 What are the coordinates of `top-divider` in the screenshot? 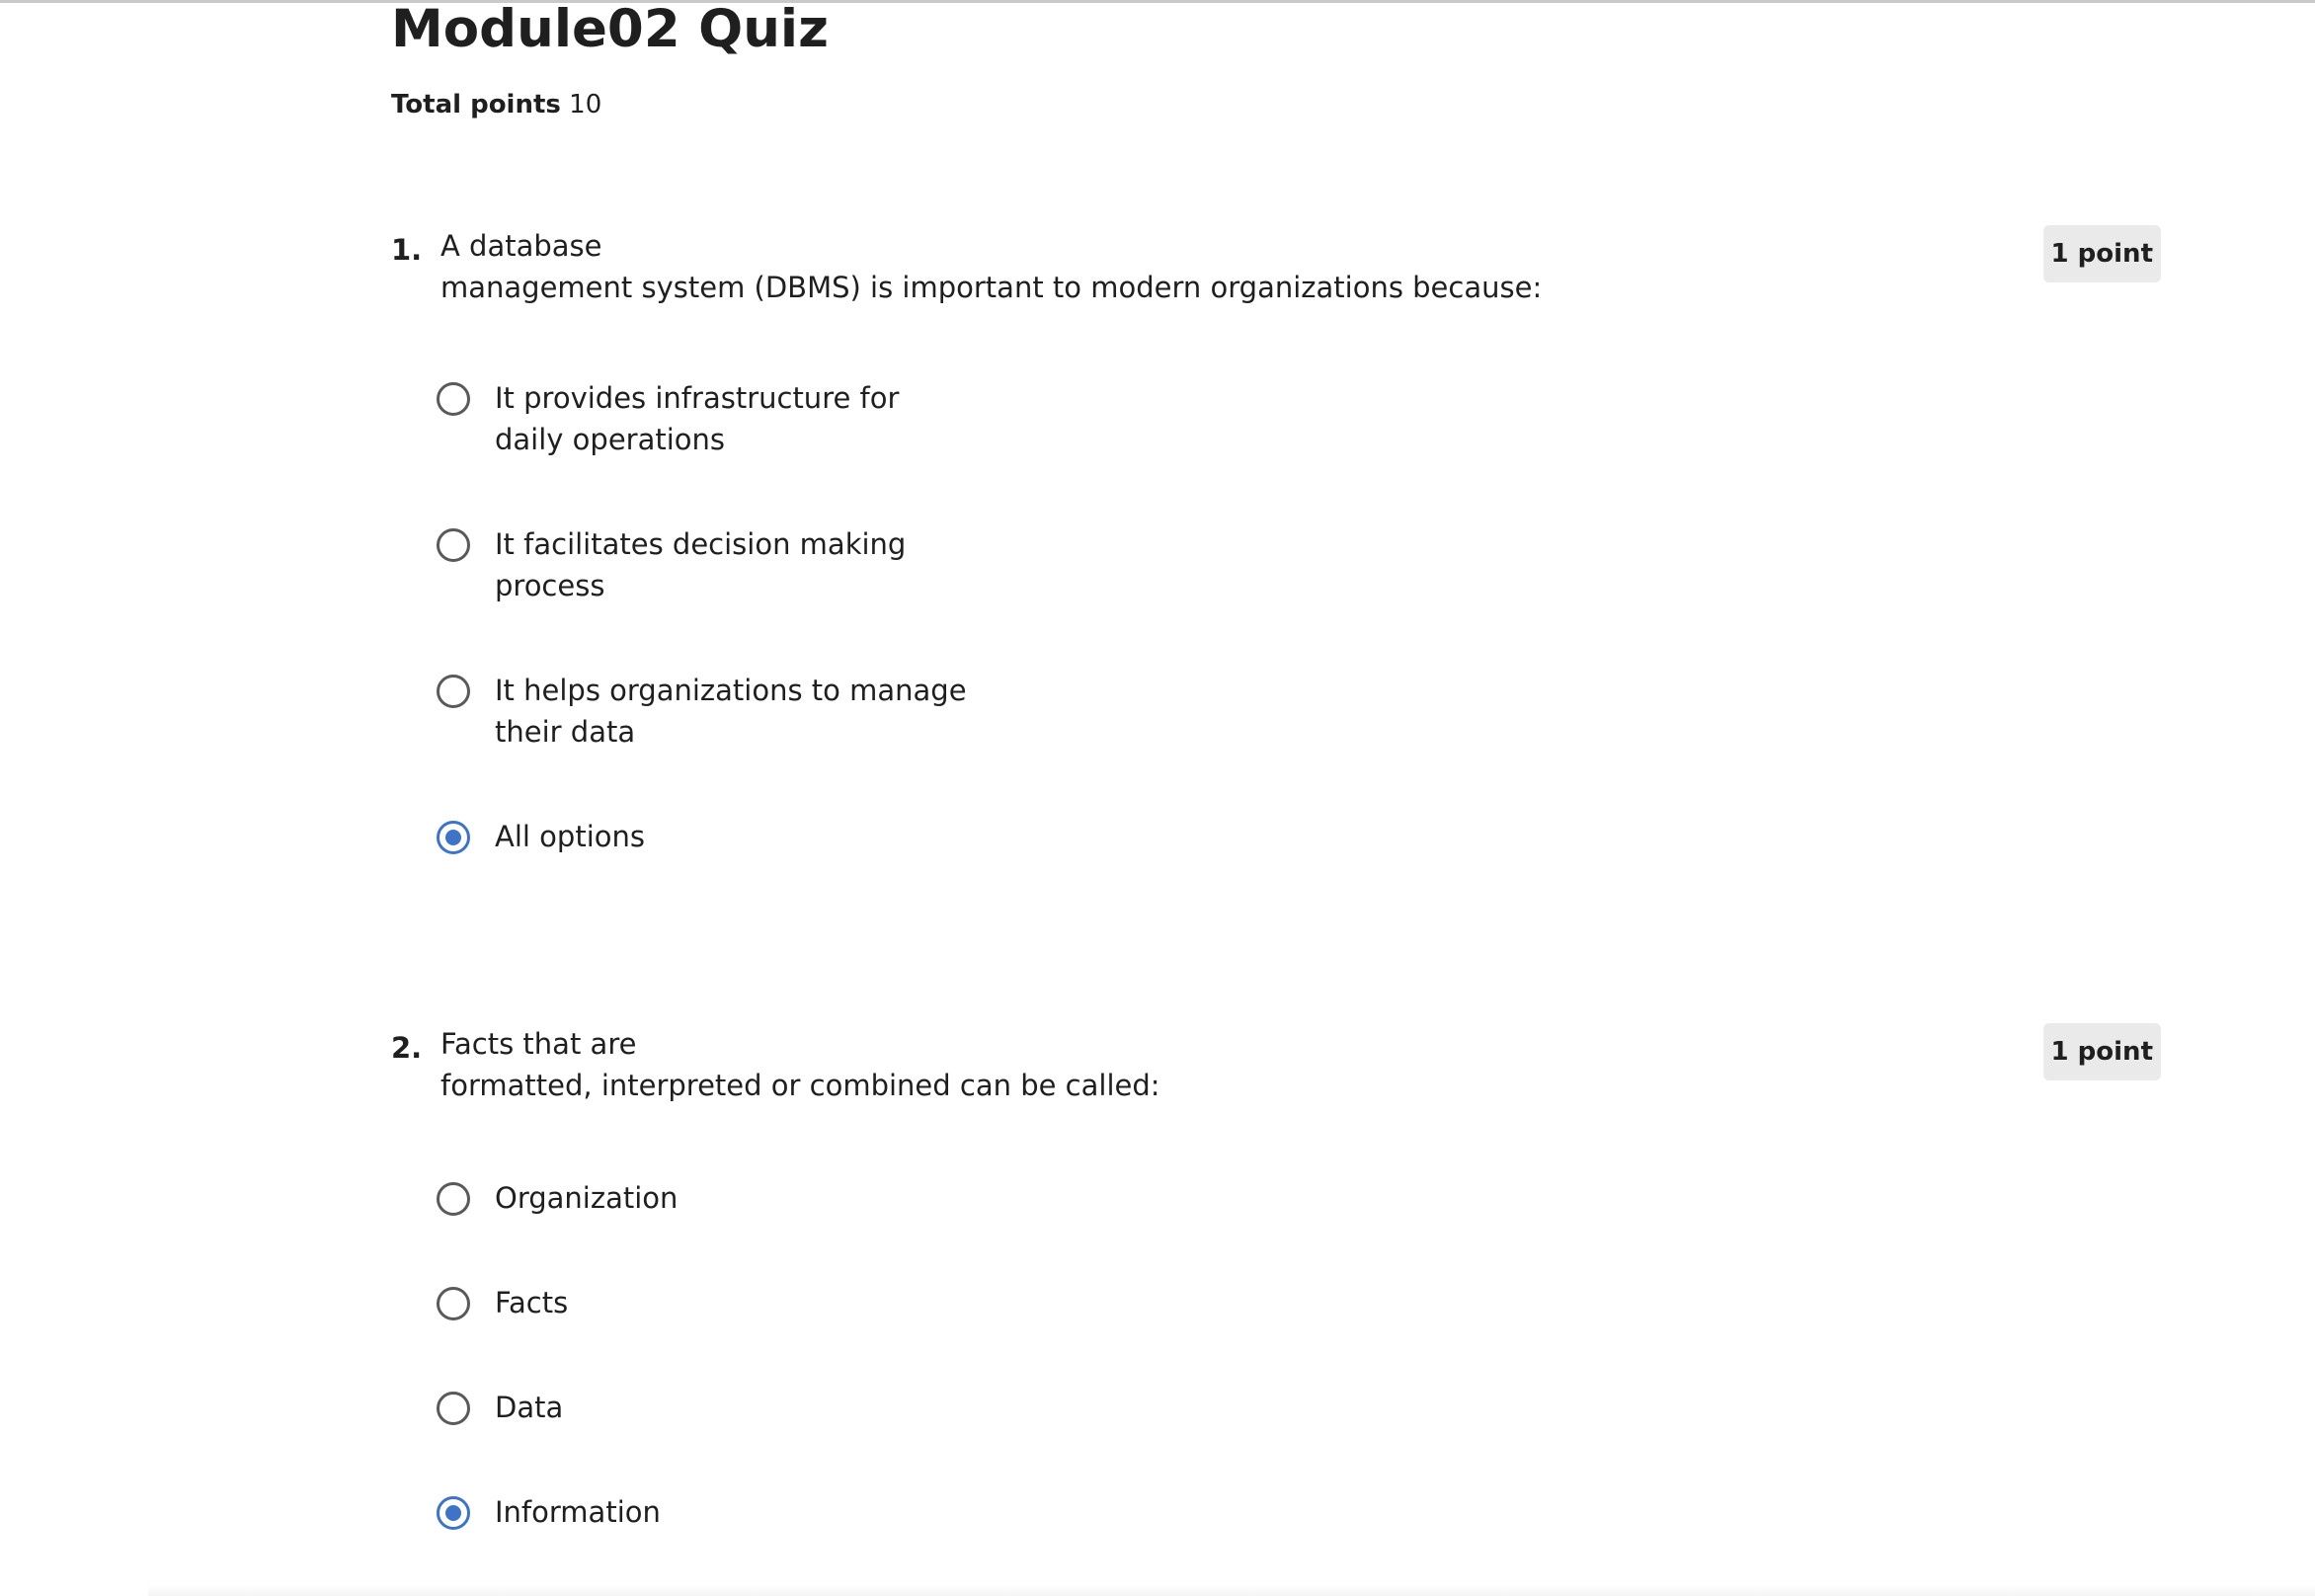 It's located at (1157, 1).